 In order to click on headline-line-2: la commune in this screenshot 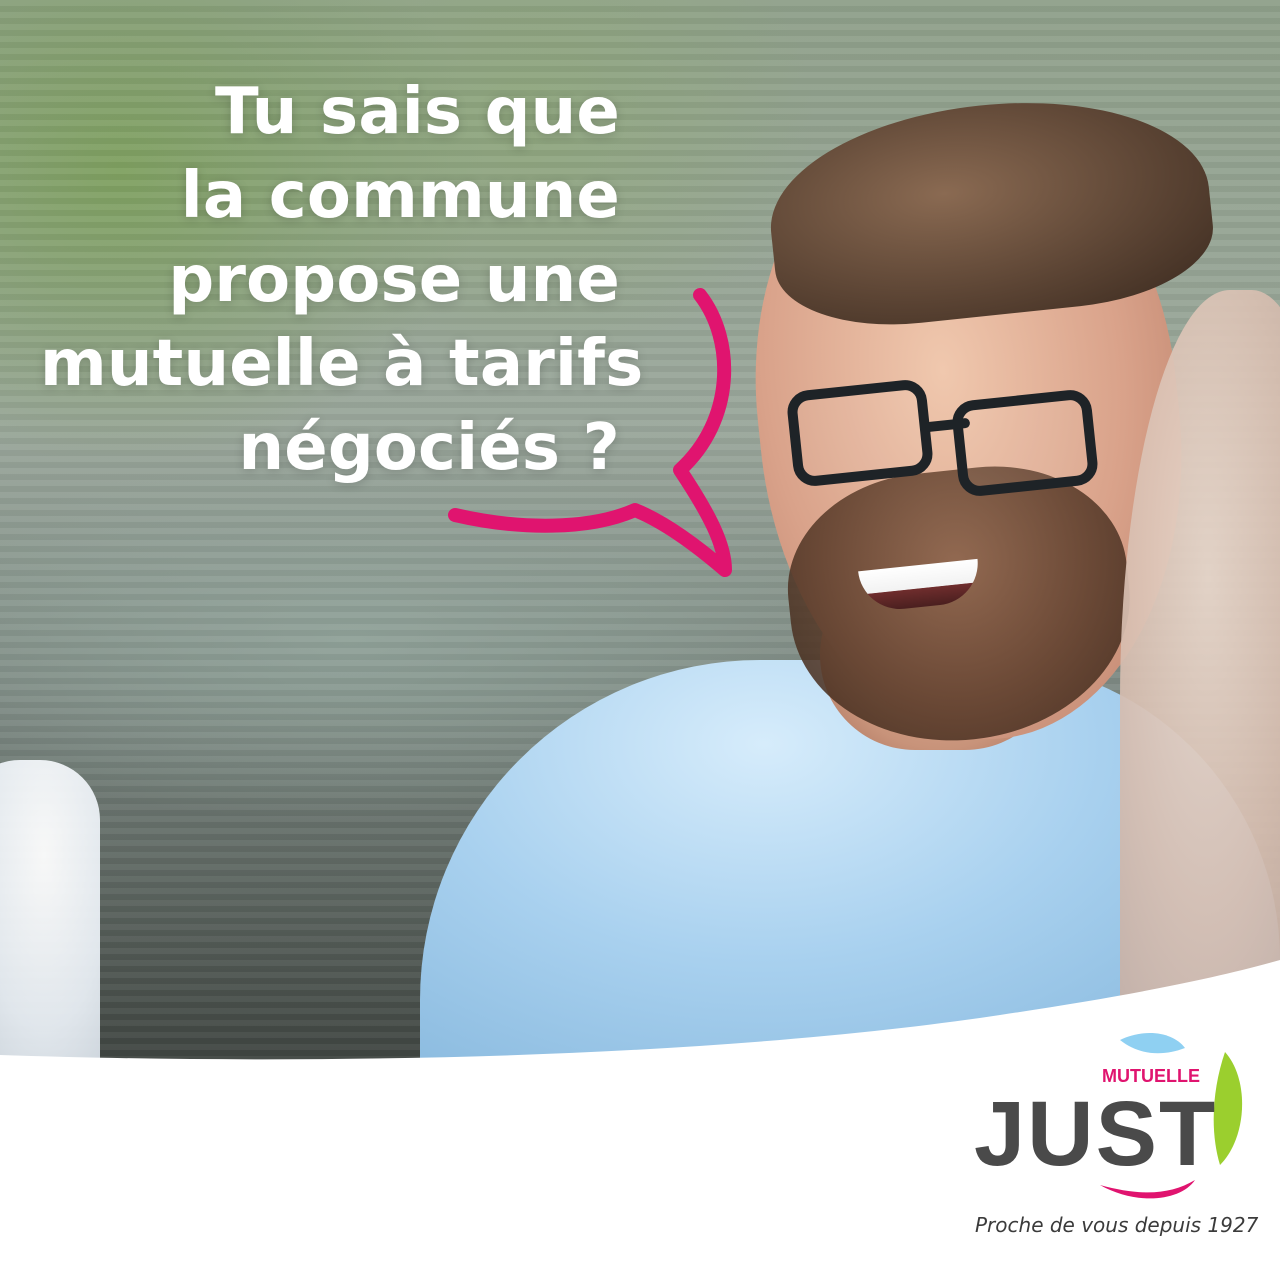, I will do `click(400, 196)`.